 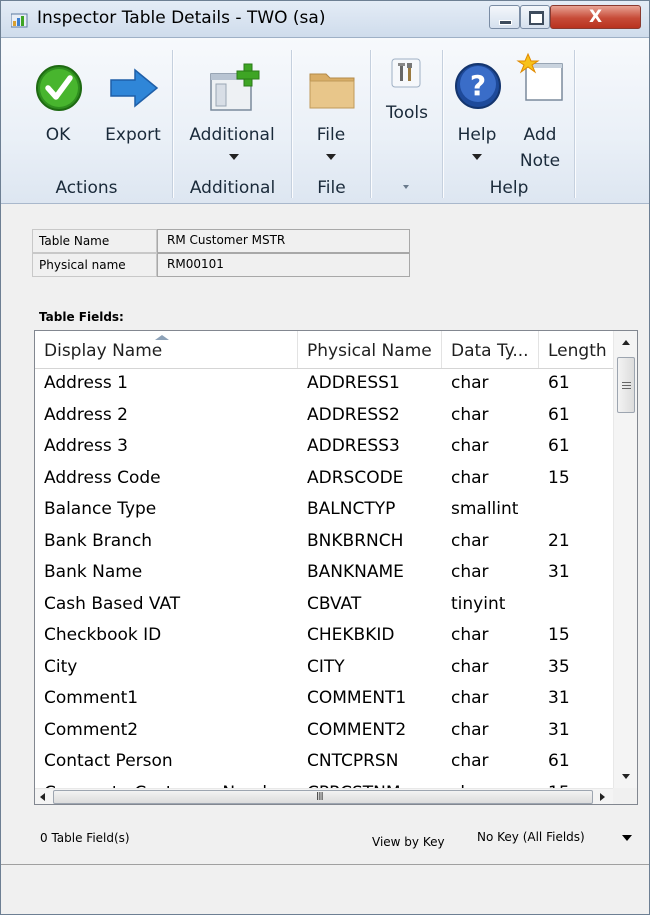 What do you see at coordinates (166, 783) in the screenshot?
I see `cell-display-name: Corporate Customer Number` at bounding box center [166, 783].